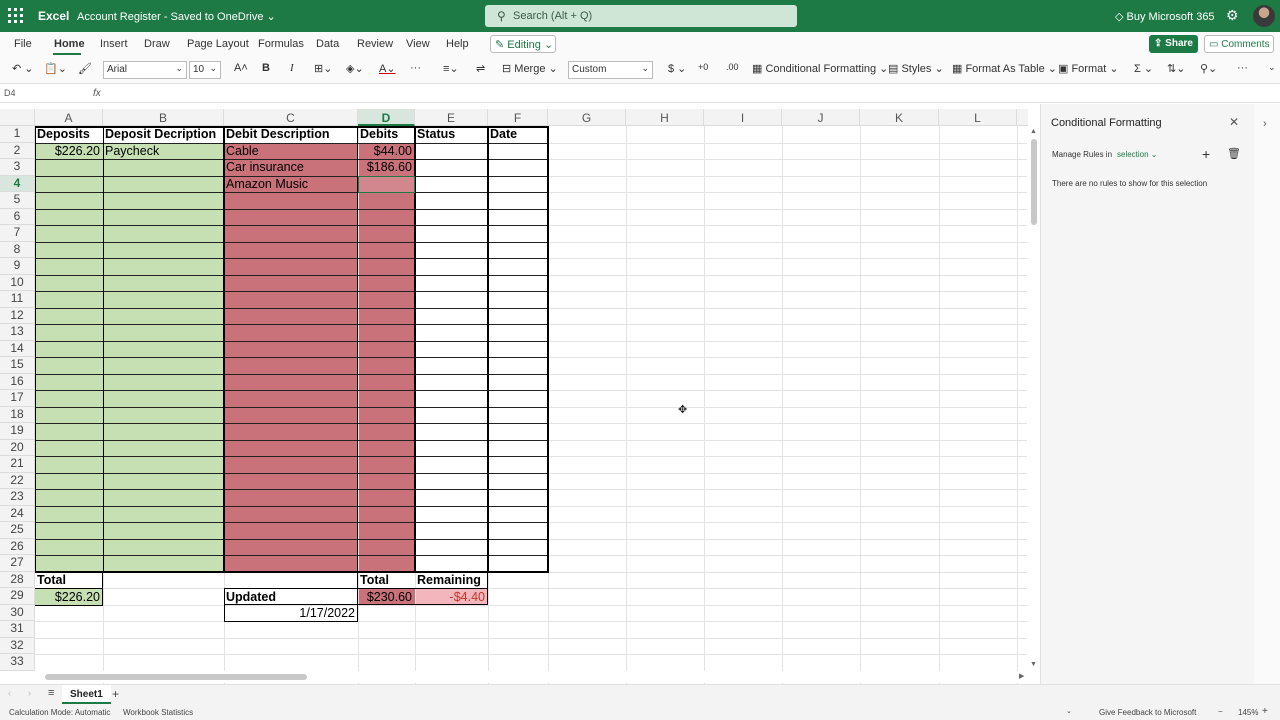  I want to click on row-header: 7, so click(17, 233).